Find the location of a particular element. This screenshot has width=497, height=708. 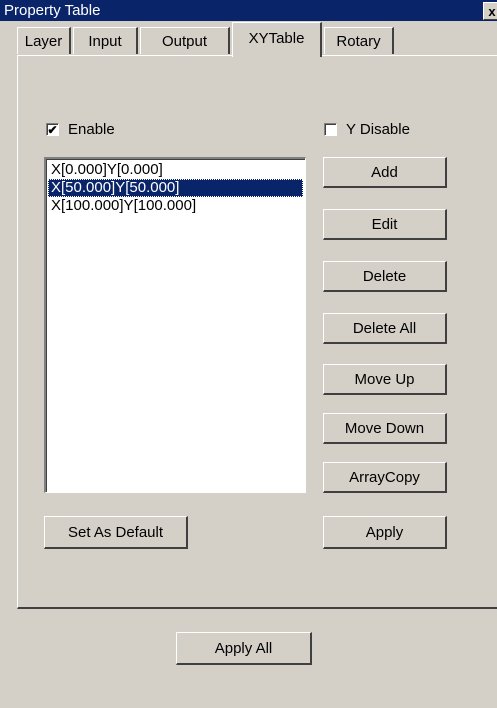

tab-layer: Layer is located at coordinates (44, 40).